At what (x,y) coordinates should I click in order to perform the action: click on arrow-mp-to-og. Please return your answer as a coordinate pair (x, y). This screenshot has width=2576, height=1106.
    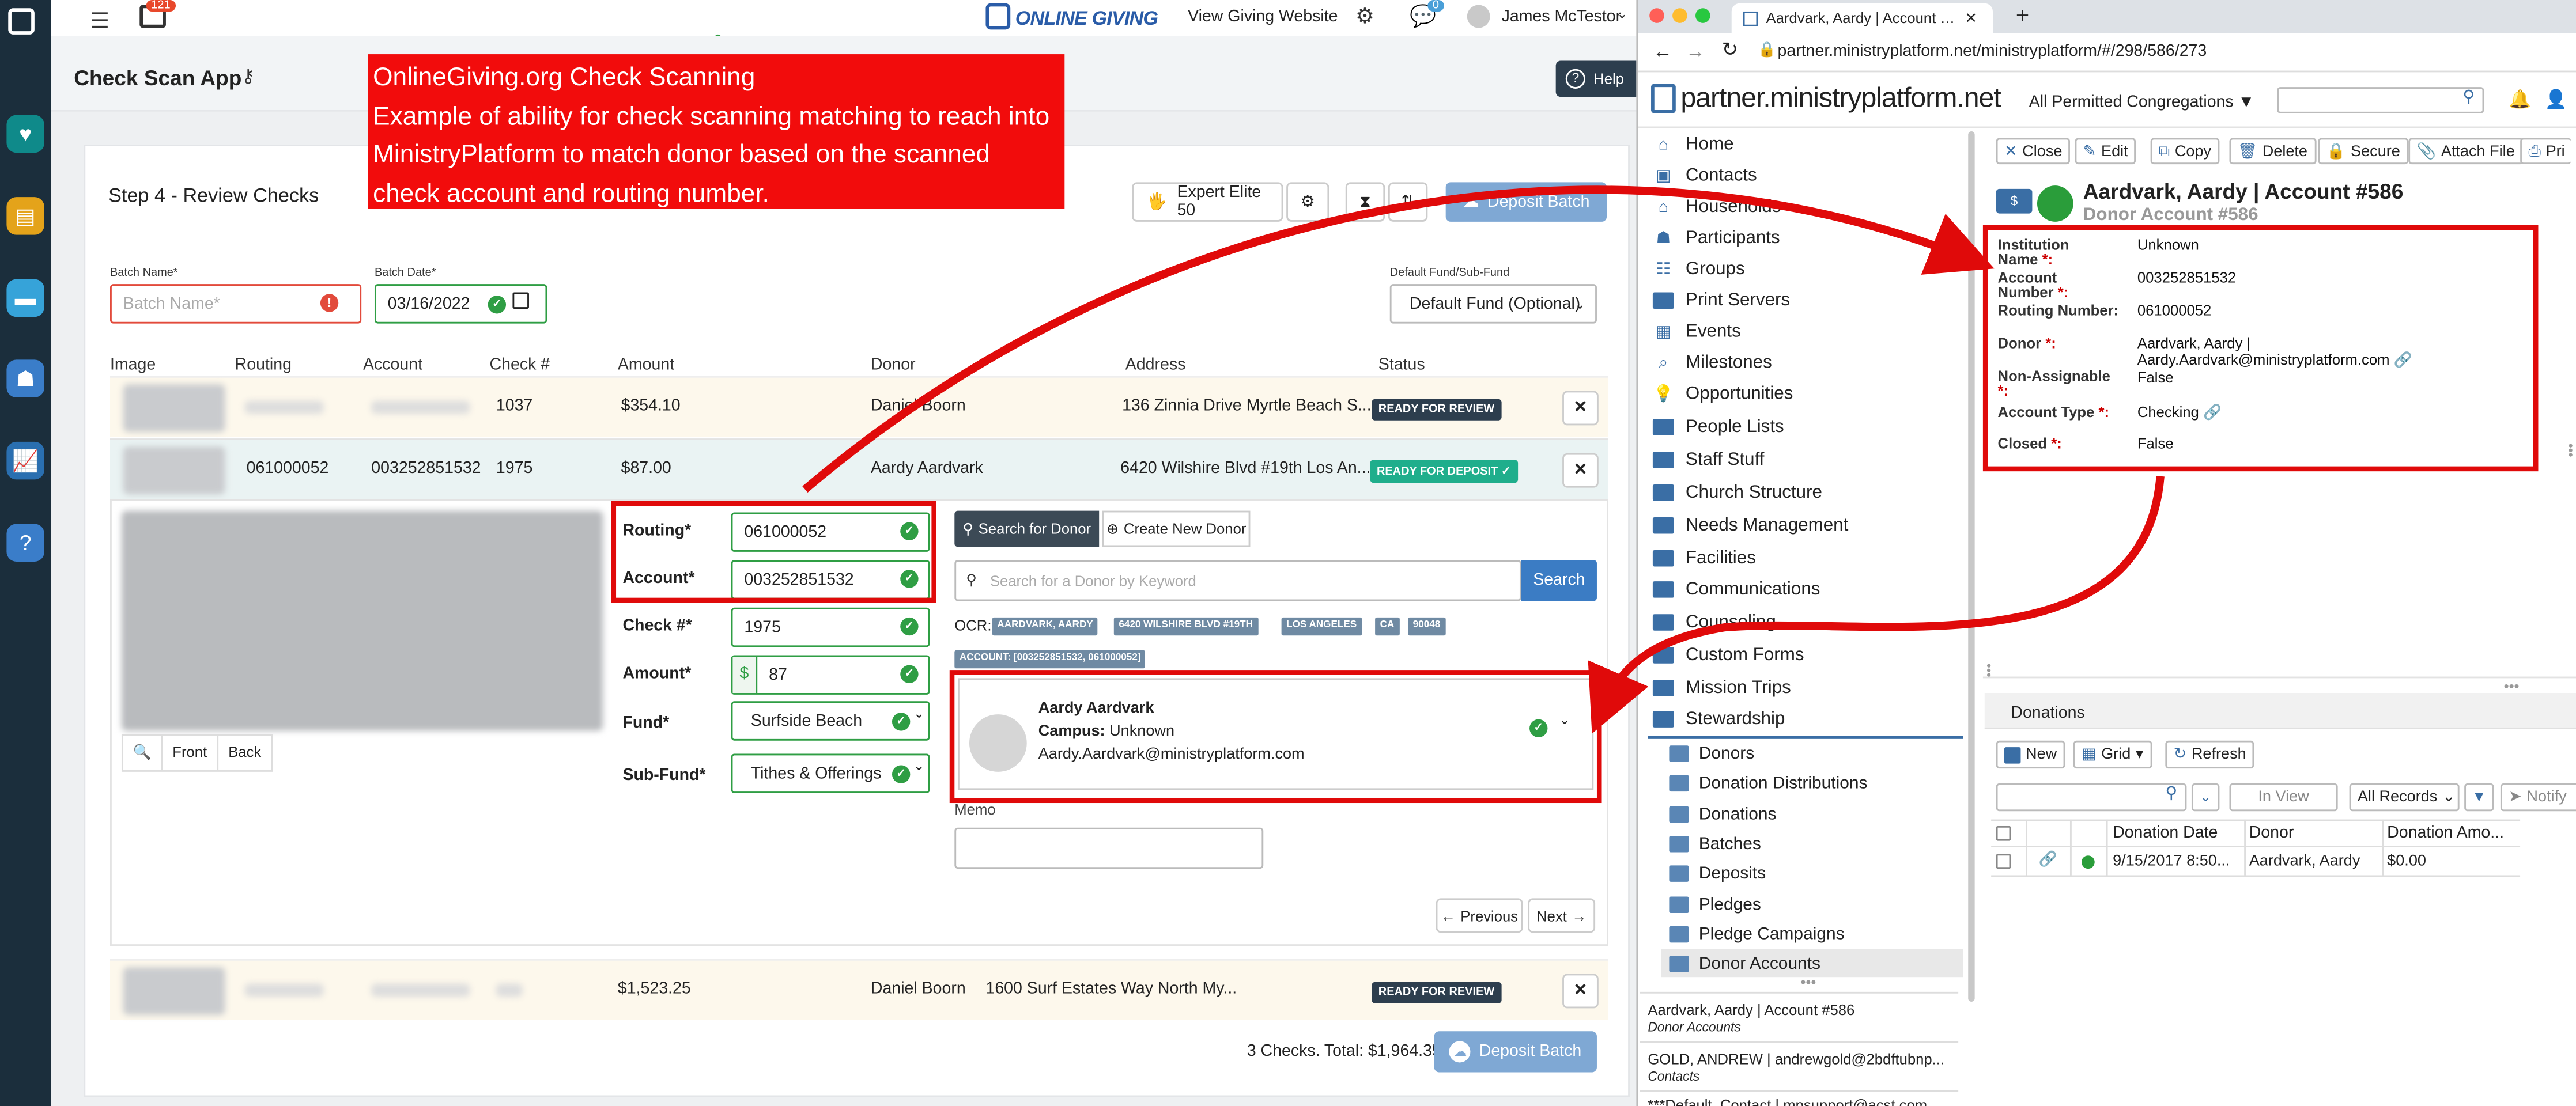
    Looking at the image, I should click on (1876, 605).